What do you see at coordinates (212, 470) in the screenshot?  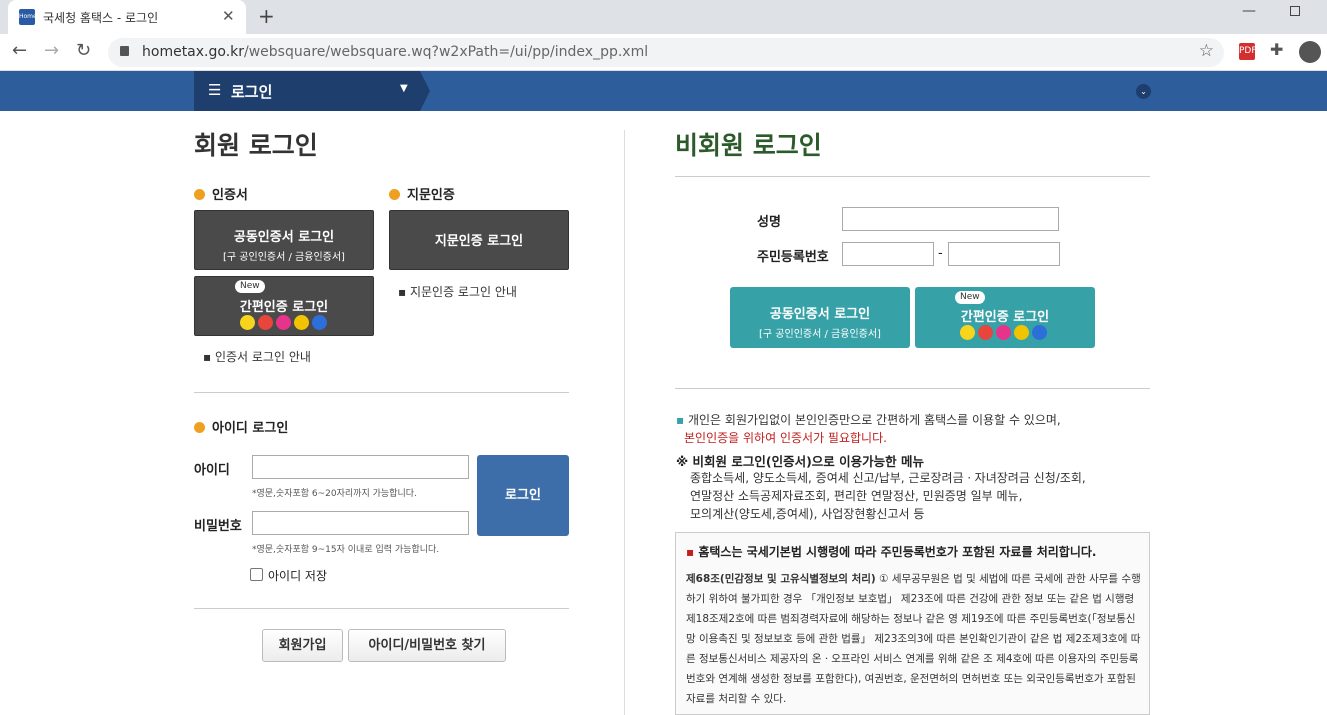 I see `id-label: 아이디` at bounding box center [212, 470].